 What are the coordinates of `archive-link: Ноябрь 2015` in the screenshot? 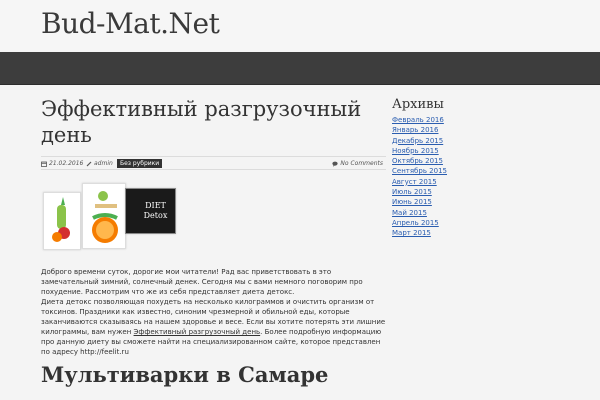 It's located at (415, 151).